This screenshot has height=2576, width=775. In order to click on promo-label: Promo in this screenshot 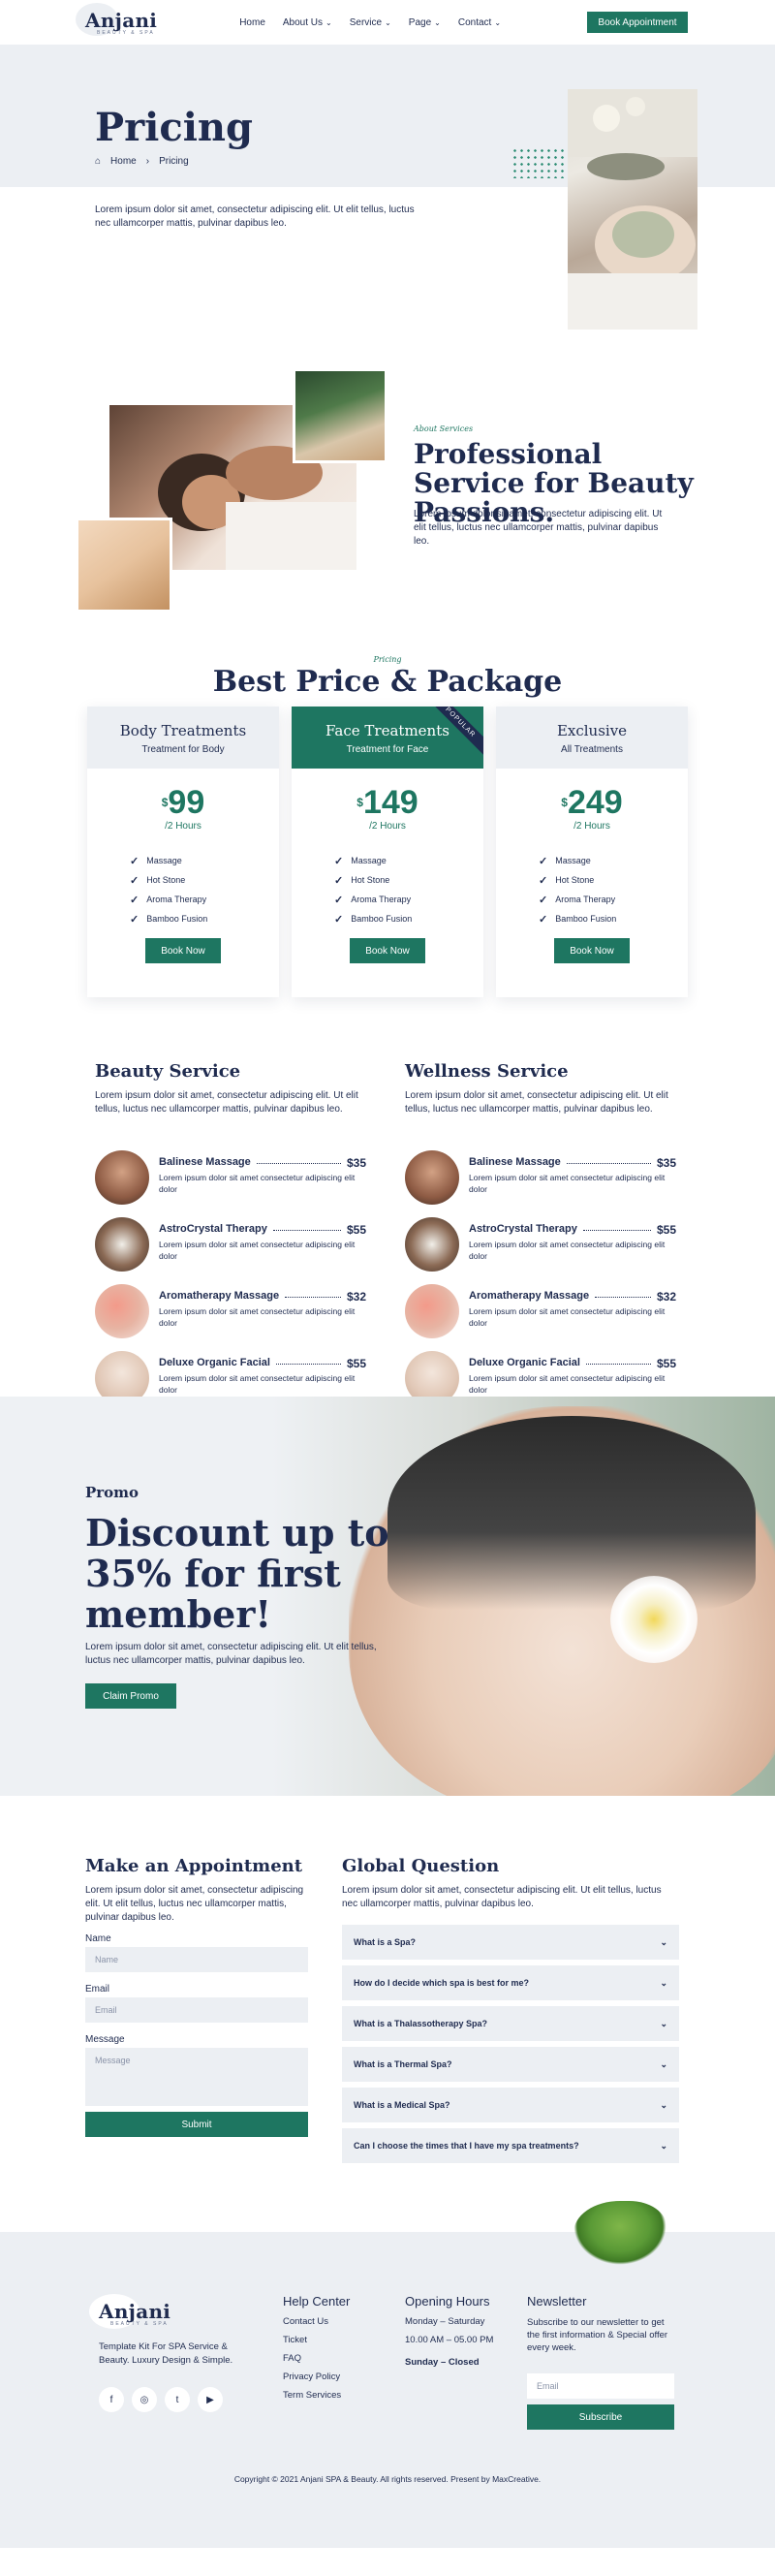, I will do `click(112, 1492)`.